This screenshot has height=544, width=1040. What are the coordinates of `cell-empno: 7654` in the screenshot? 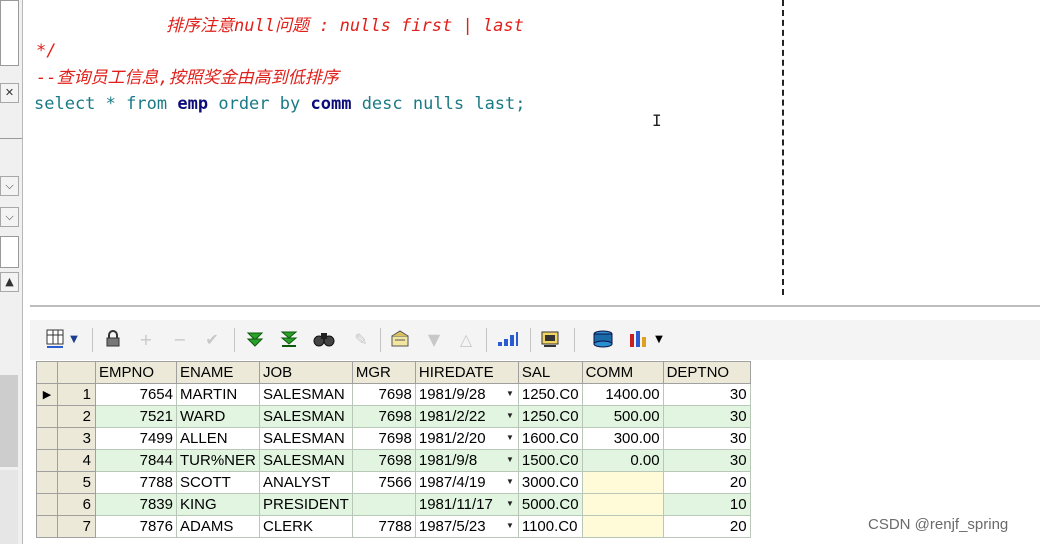 It's located at (136, 394).